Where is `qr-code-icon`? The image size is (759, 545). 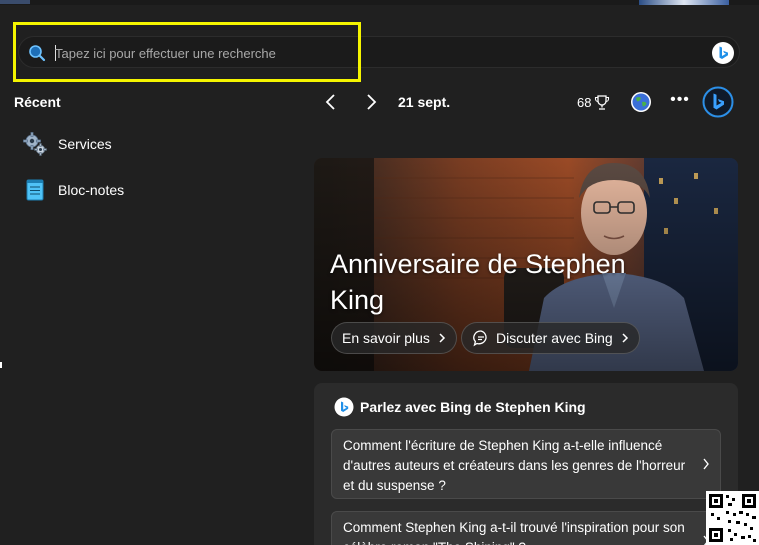 qr-code-icon is located at coordinates (732, 518).